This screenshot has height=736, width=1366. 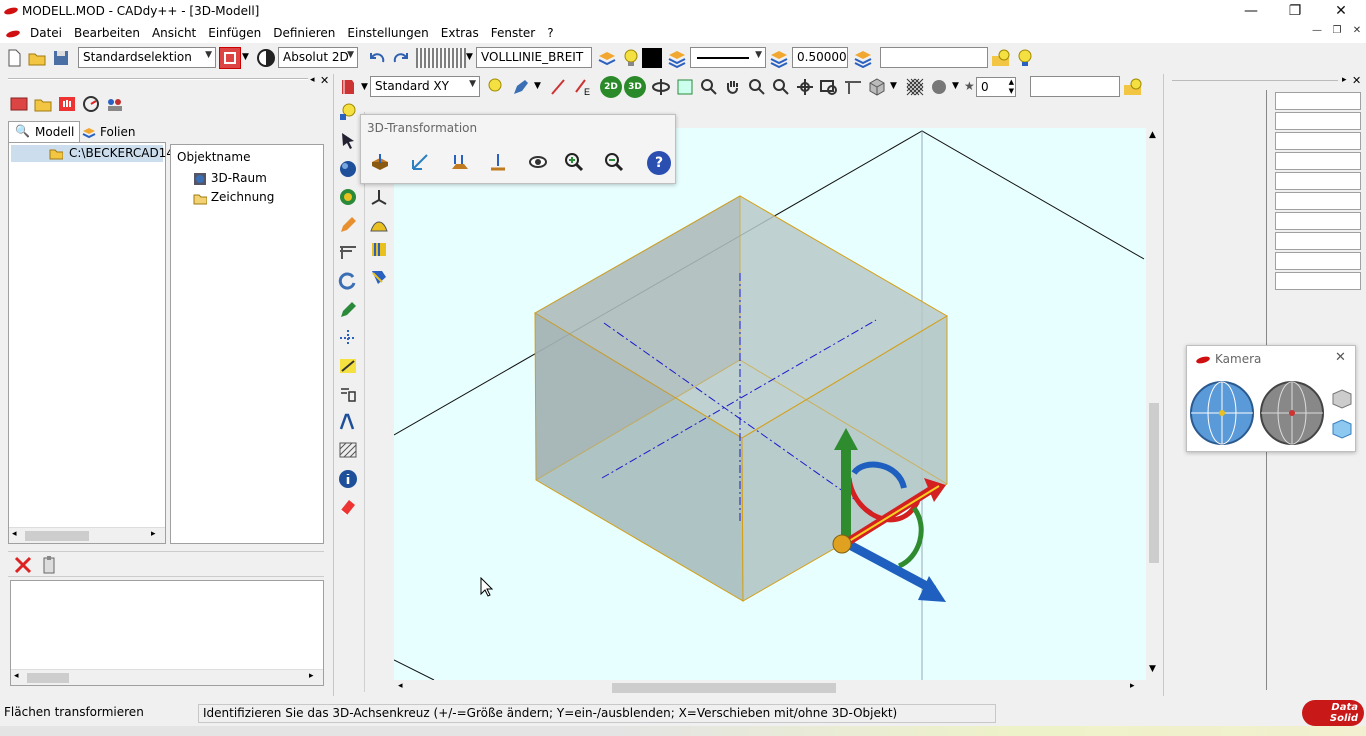 What do you see at coordinates (107, 33) in the screenshot?
I see `menu-bearbeiten: Bearbeiten` at bounding box center [107, 33].